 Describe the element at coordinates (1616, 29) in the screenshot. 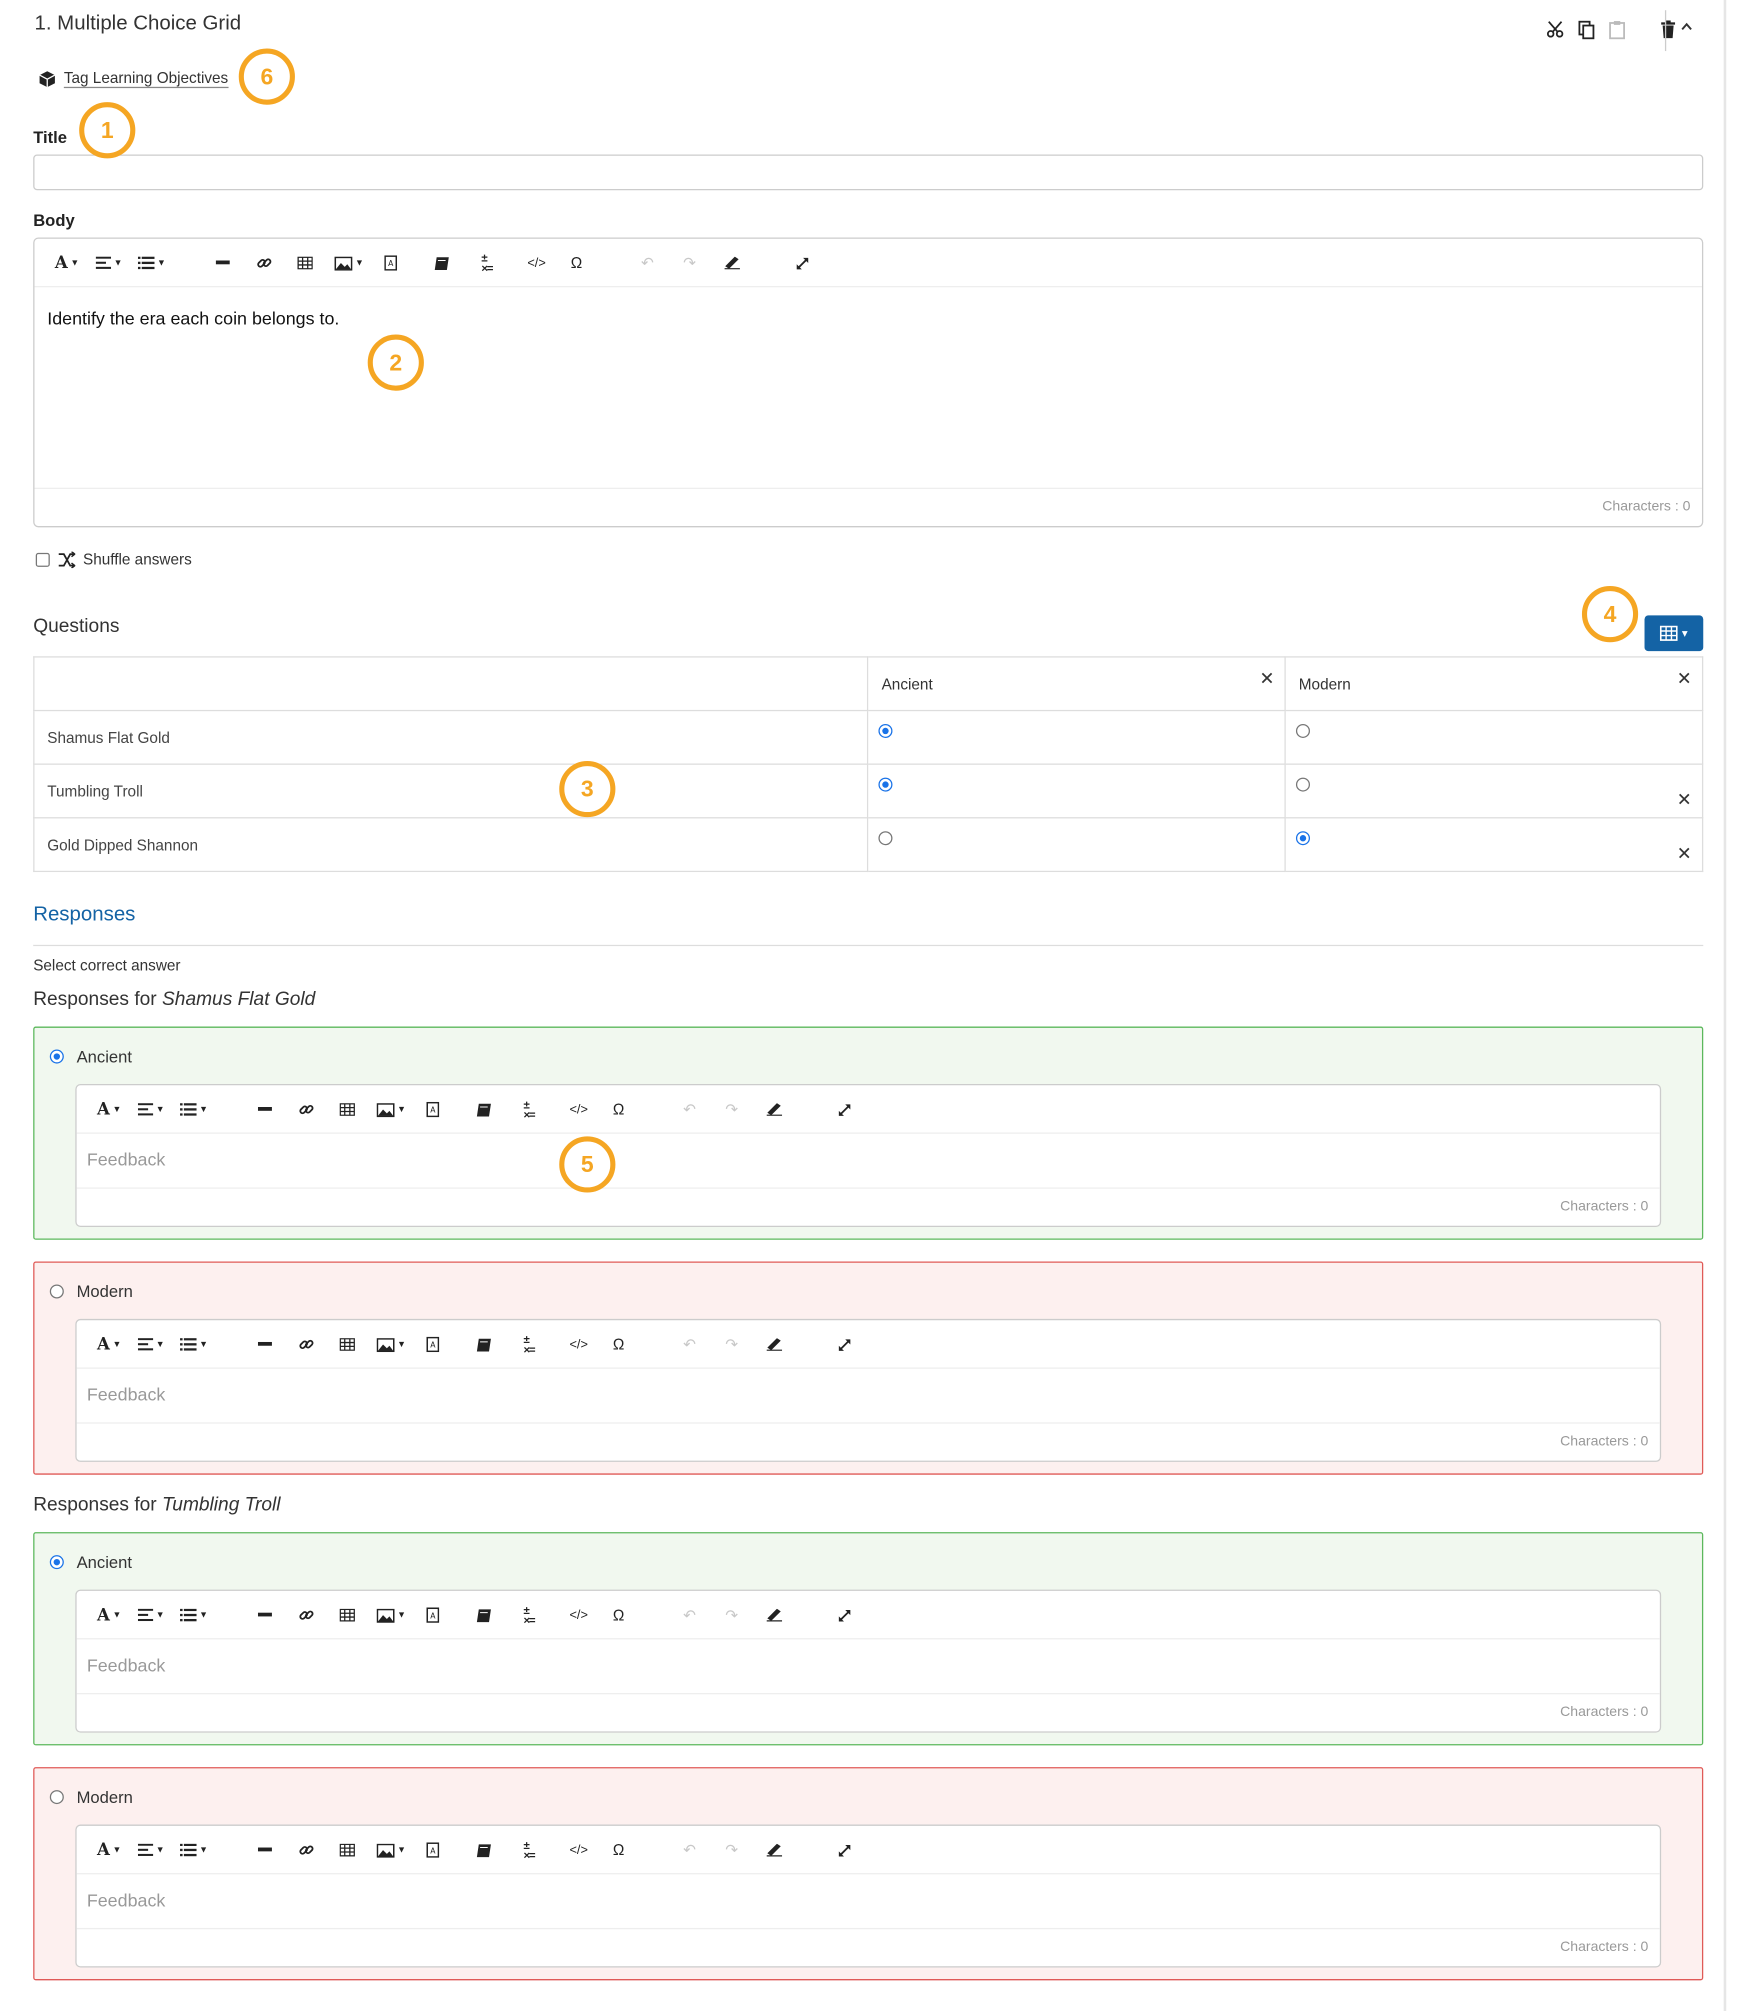

I see `paste-icon` at that location.